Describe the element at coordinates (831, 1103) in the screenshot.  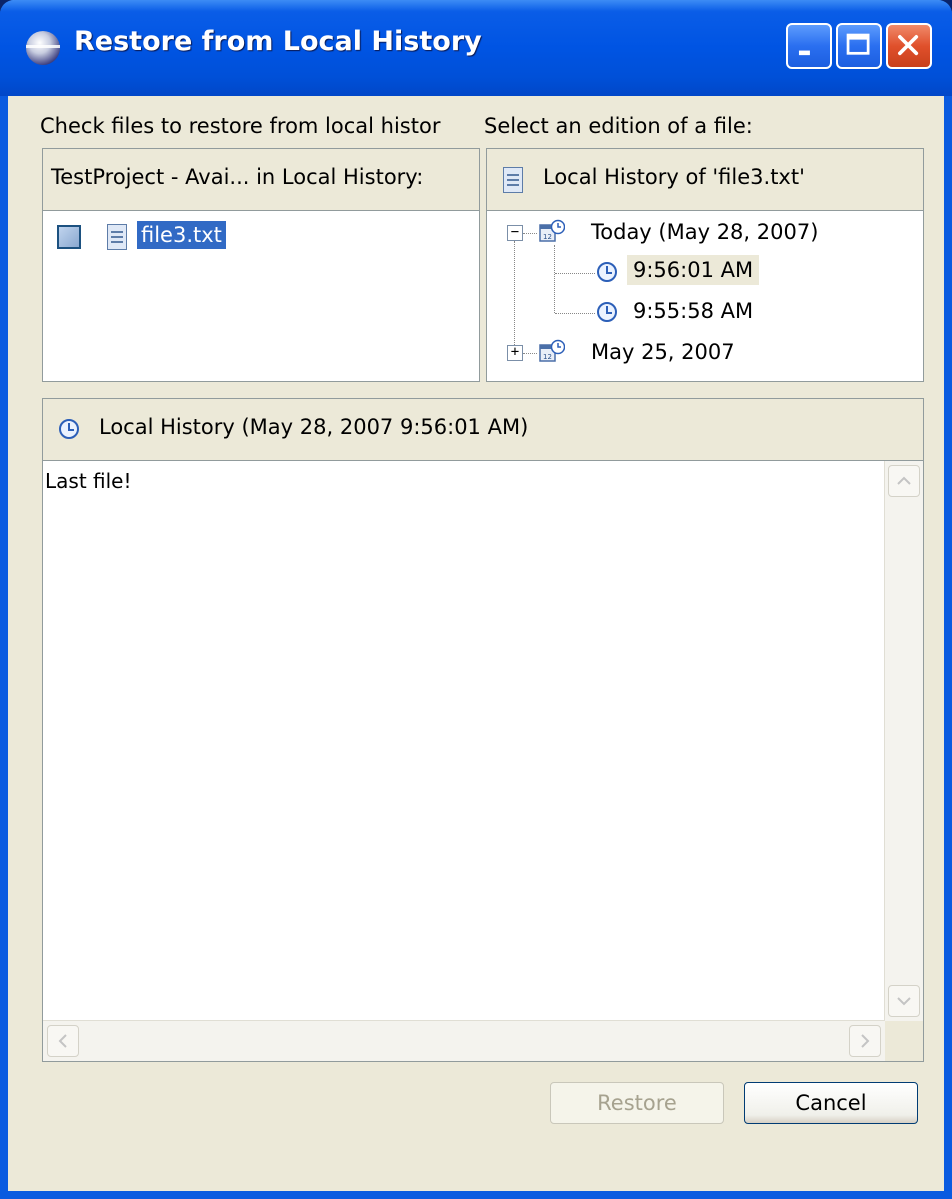
I see `cancel-button: Cancel` at that location.